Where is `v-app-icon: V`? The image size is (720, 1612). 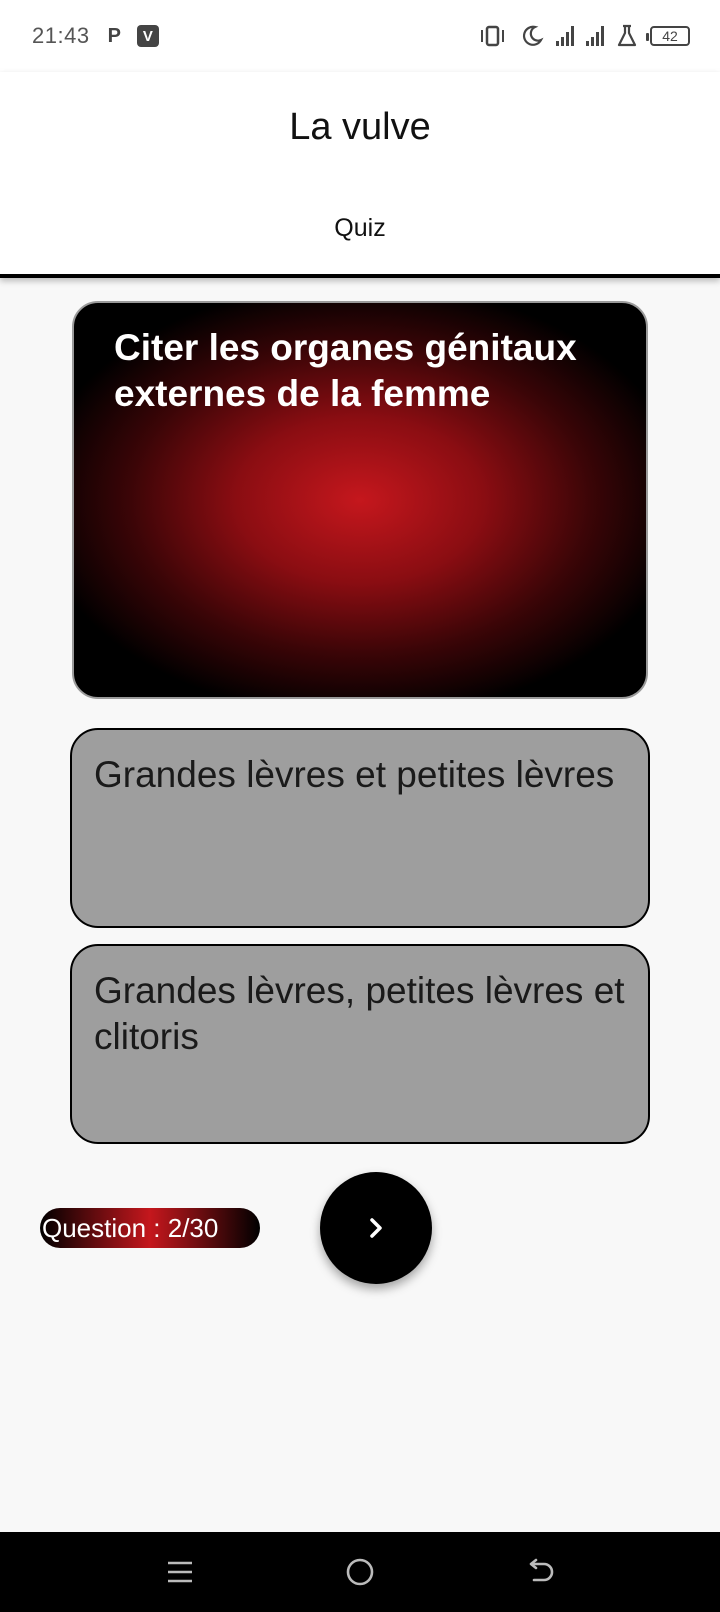 v-app-icon: V is located at coordinates (147, 36).